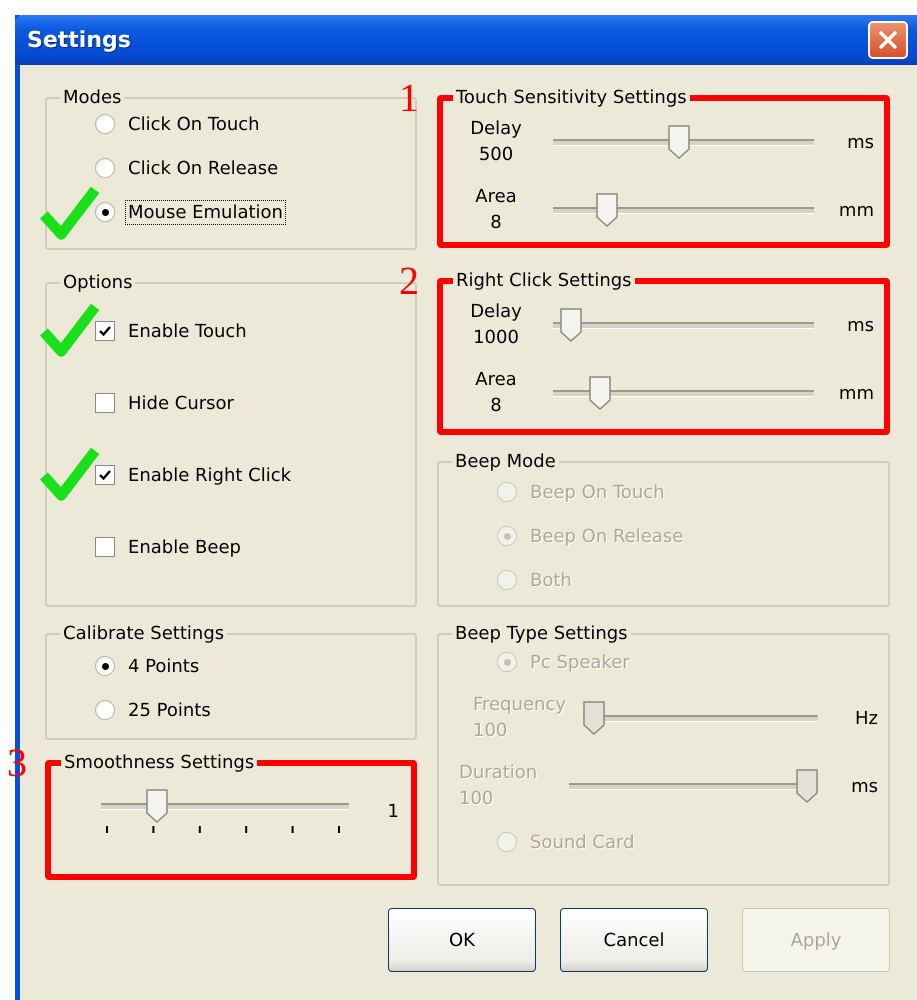 This screenshot has width=917, height=1000. What do you see at coordinates (606, 536) in the screenshot?
I see `option-label: Beep On Release` at bounding box center [606, 536].